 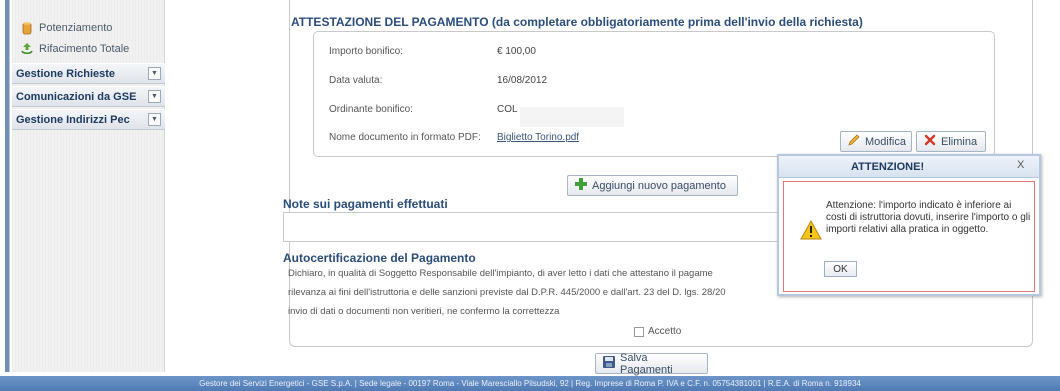 I want to click on notes-title: Note sui pagamenti effettuati, so click(x=365, y=204).